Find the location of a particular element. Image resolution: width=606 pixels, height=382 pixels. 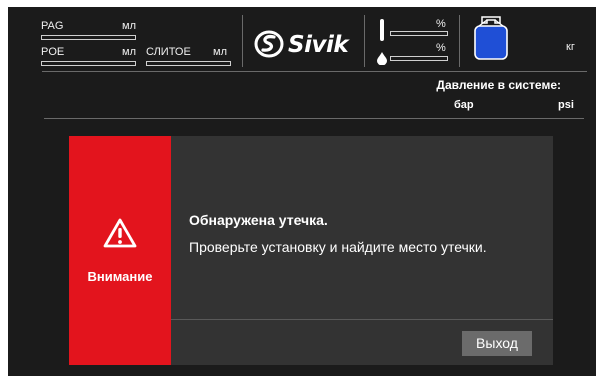

poe-label: POE is located at coordinates (53, 52).